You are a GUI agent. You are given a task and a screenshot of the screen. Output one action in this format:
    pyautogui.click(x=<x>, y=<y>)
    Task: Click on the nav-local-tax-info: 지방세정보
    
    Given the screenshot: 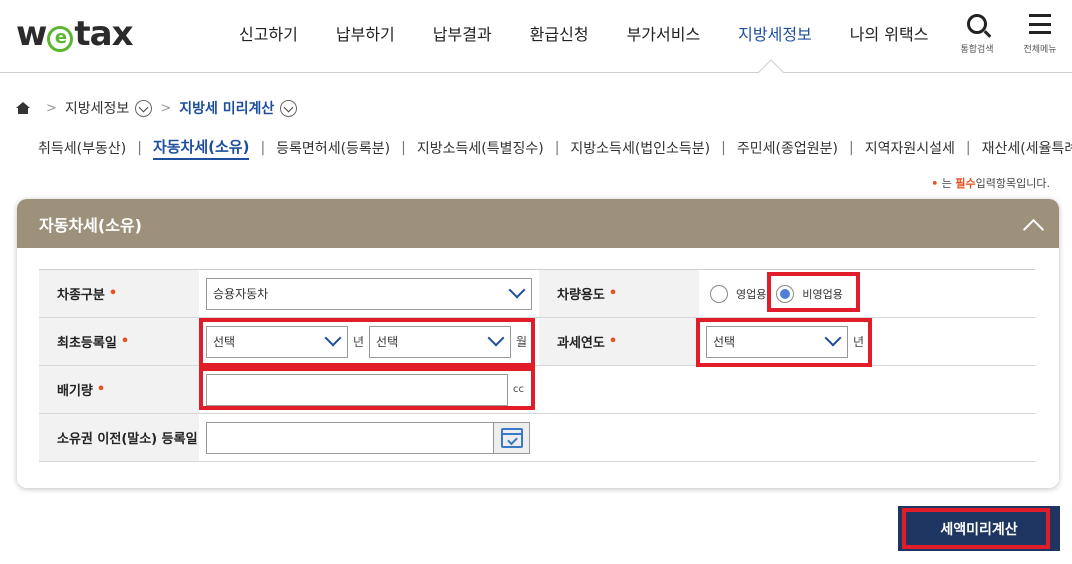 What is the action you would take?
    pyautogui.click(x=775, y=36)
    